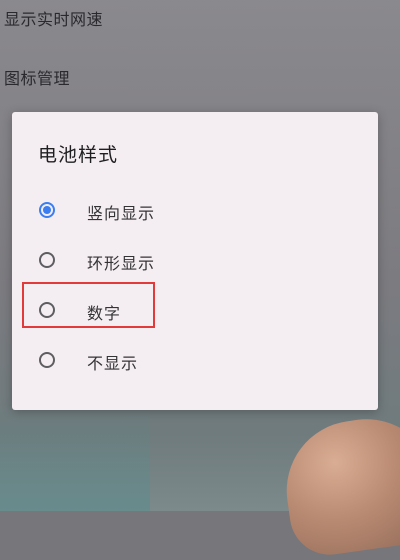  I want to click on option-vertical: 竖向显示, so click(195, 212).